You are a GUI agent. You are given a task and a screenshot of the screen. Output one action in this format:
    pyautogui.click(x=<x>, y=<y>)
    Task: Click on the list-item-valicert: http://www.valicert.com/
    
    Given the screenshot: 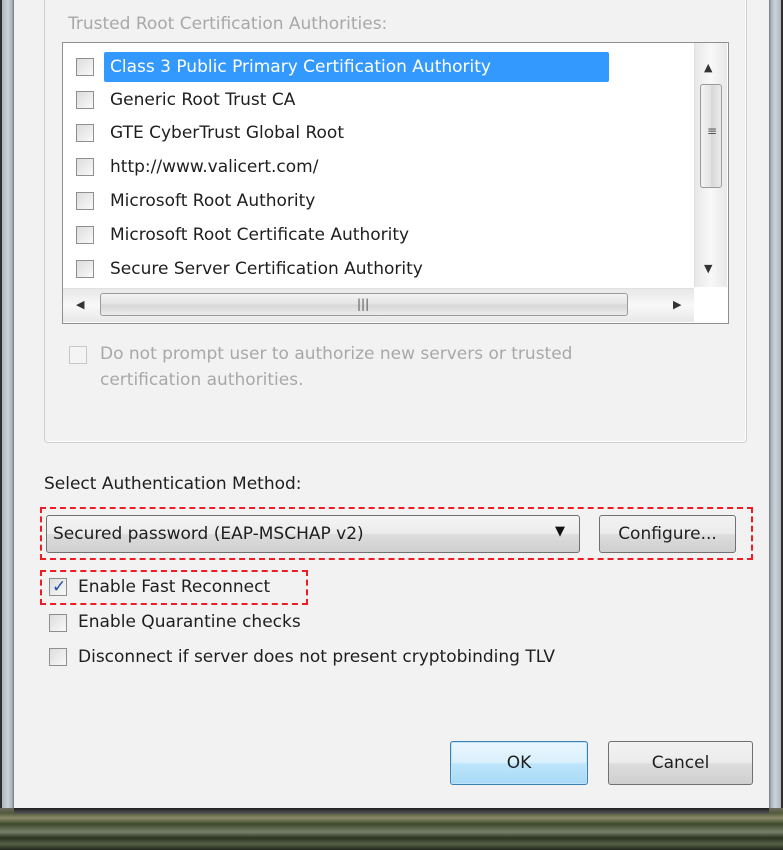 What is the action you would take?
    pyautogui.click(x=379, y=167)
    